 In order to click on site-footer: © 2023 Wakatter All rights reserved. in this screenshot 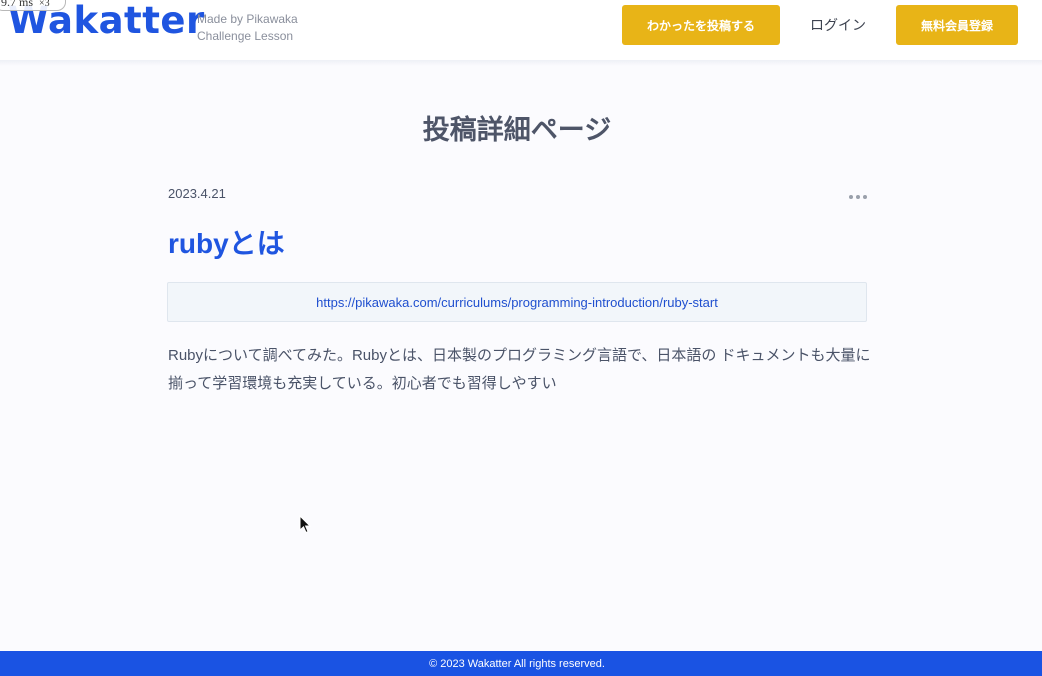, I will do `click(521, 663)`.